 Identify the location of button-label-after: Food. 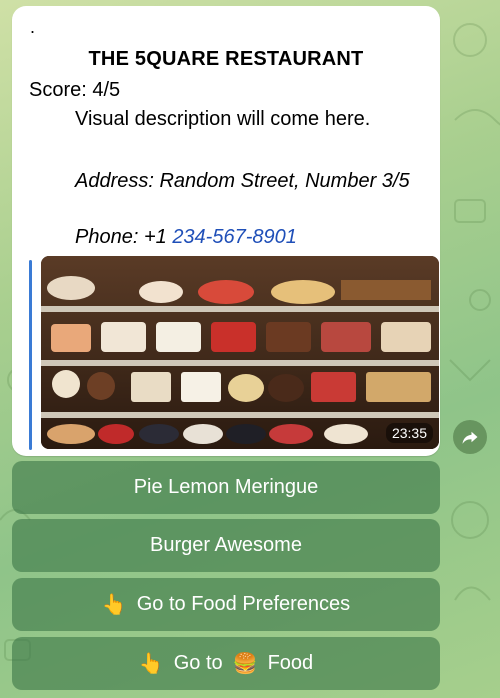
(290, 663).